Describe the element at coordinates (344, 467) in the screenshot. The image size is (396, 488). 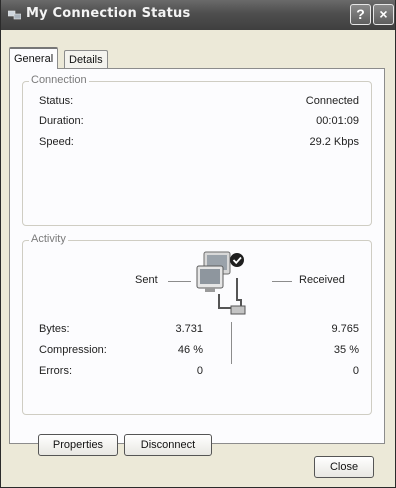
I see `close-button: Close` at that location.